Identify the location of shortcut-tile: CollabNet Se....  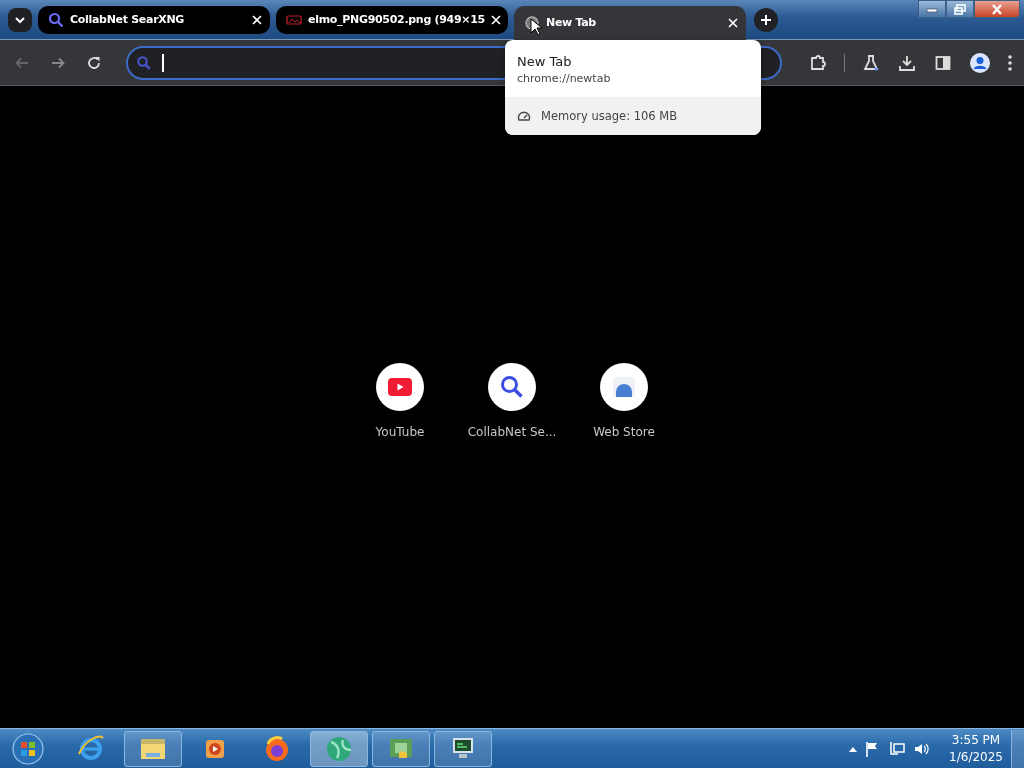
(512, 401).